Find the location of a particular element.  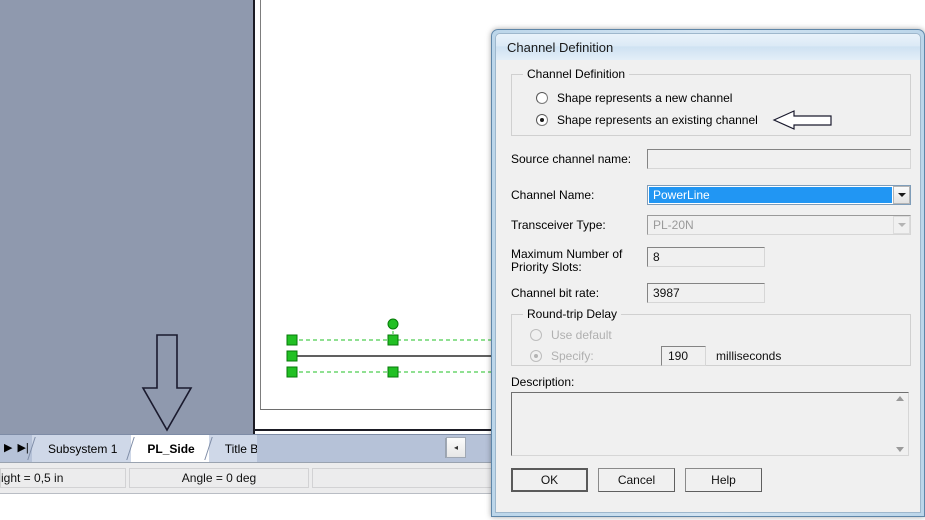

radio-option-existing-channel: Shape represents an existing channel is located at coordinates (723, 120).